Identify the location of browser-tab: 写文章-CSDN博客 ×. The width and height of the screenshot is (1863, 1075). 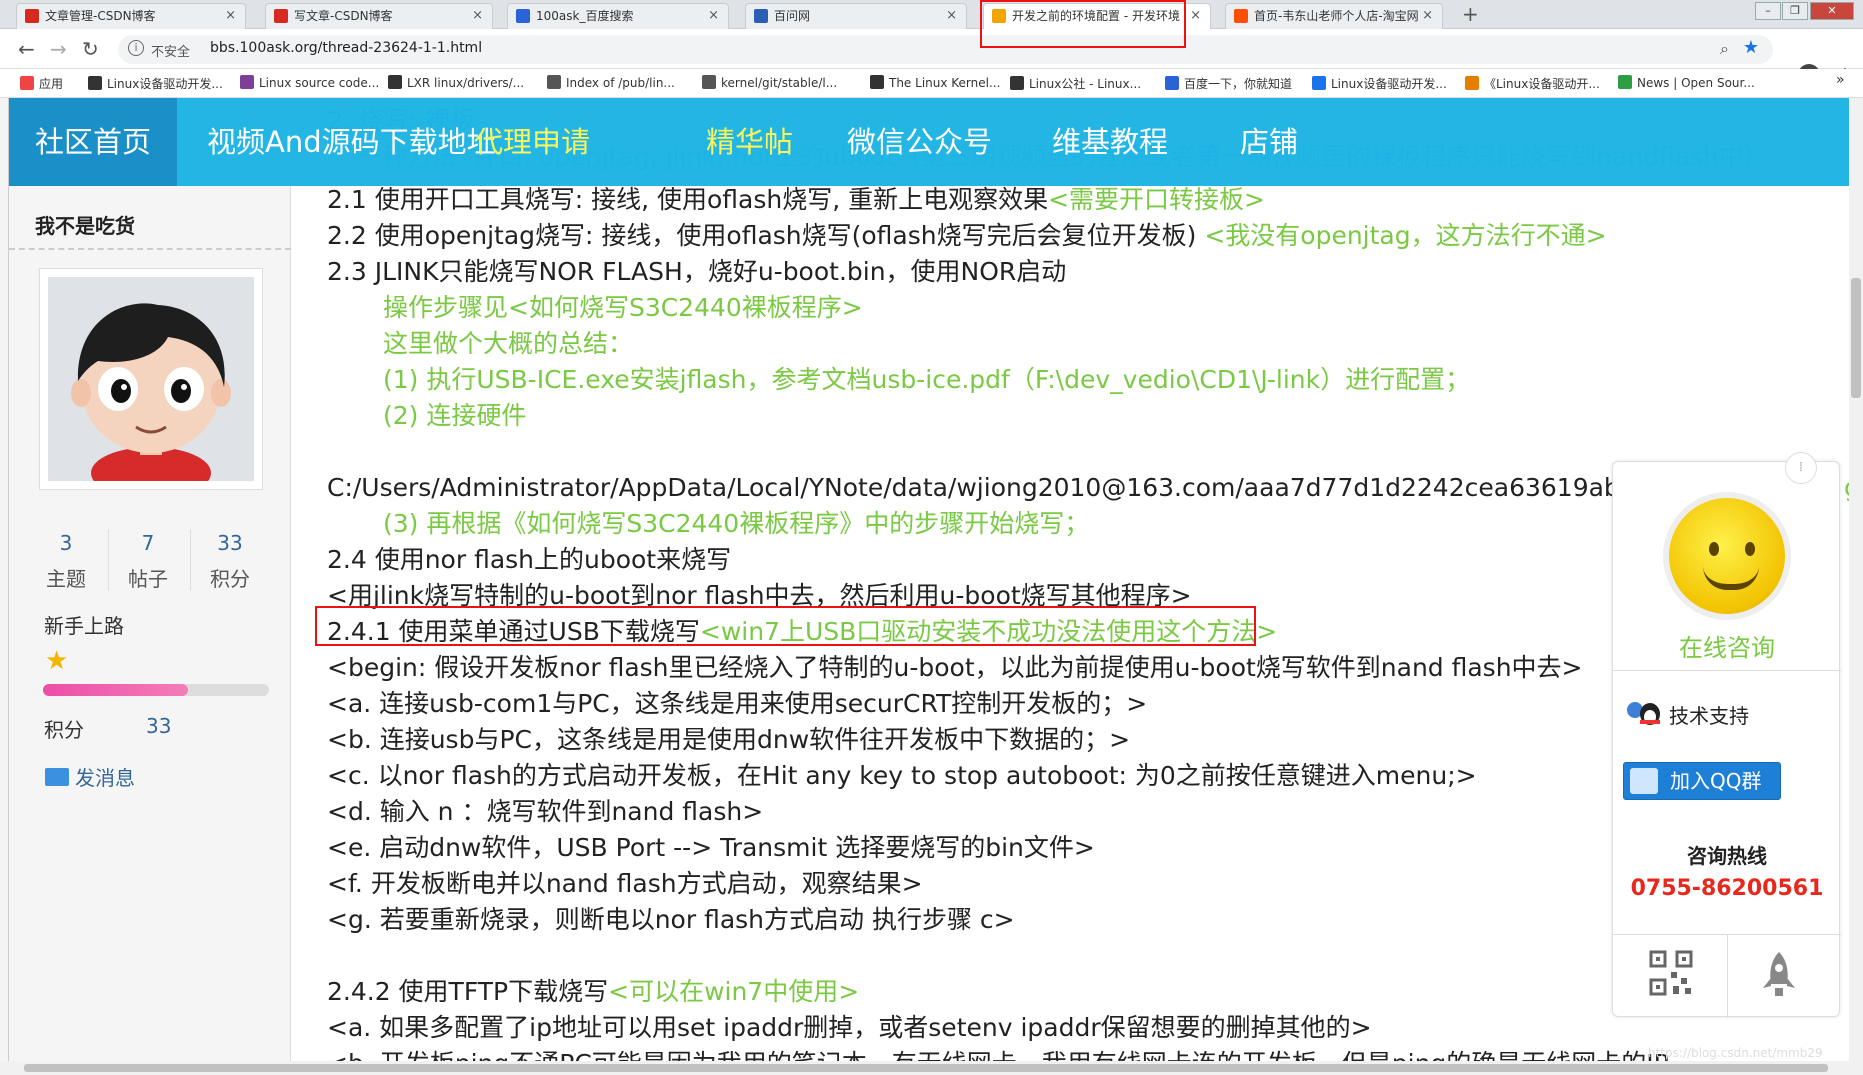
(379, 16).